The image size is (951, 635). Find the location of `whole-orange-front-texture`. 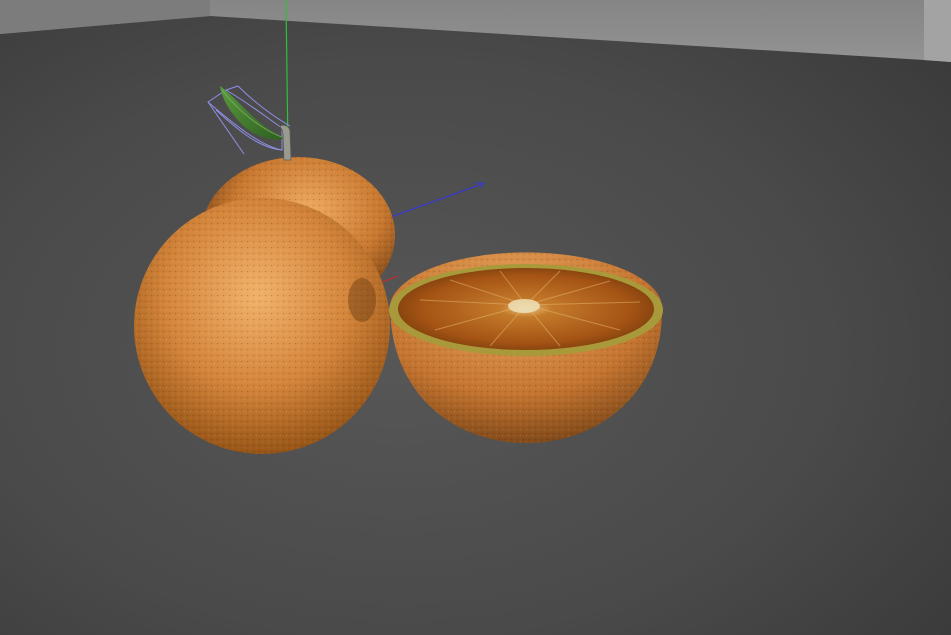

whole-orange-front-texture is located at coordinates (262, 326).